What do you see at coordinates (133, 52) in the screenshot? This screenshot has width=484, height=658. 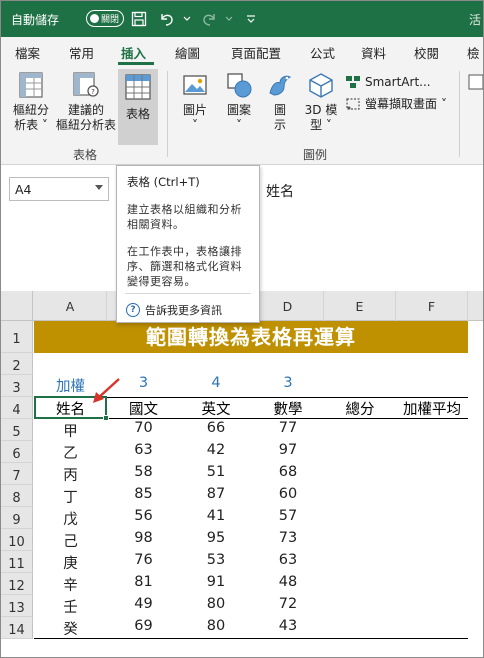 I see `tab-insert: 插入` at bounding box center [133, 52].